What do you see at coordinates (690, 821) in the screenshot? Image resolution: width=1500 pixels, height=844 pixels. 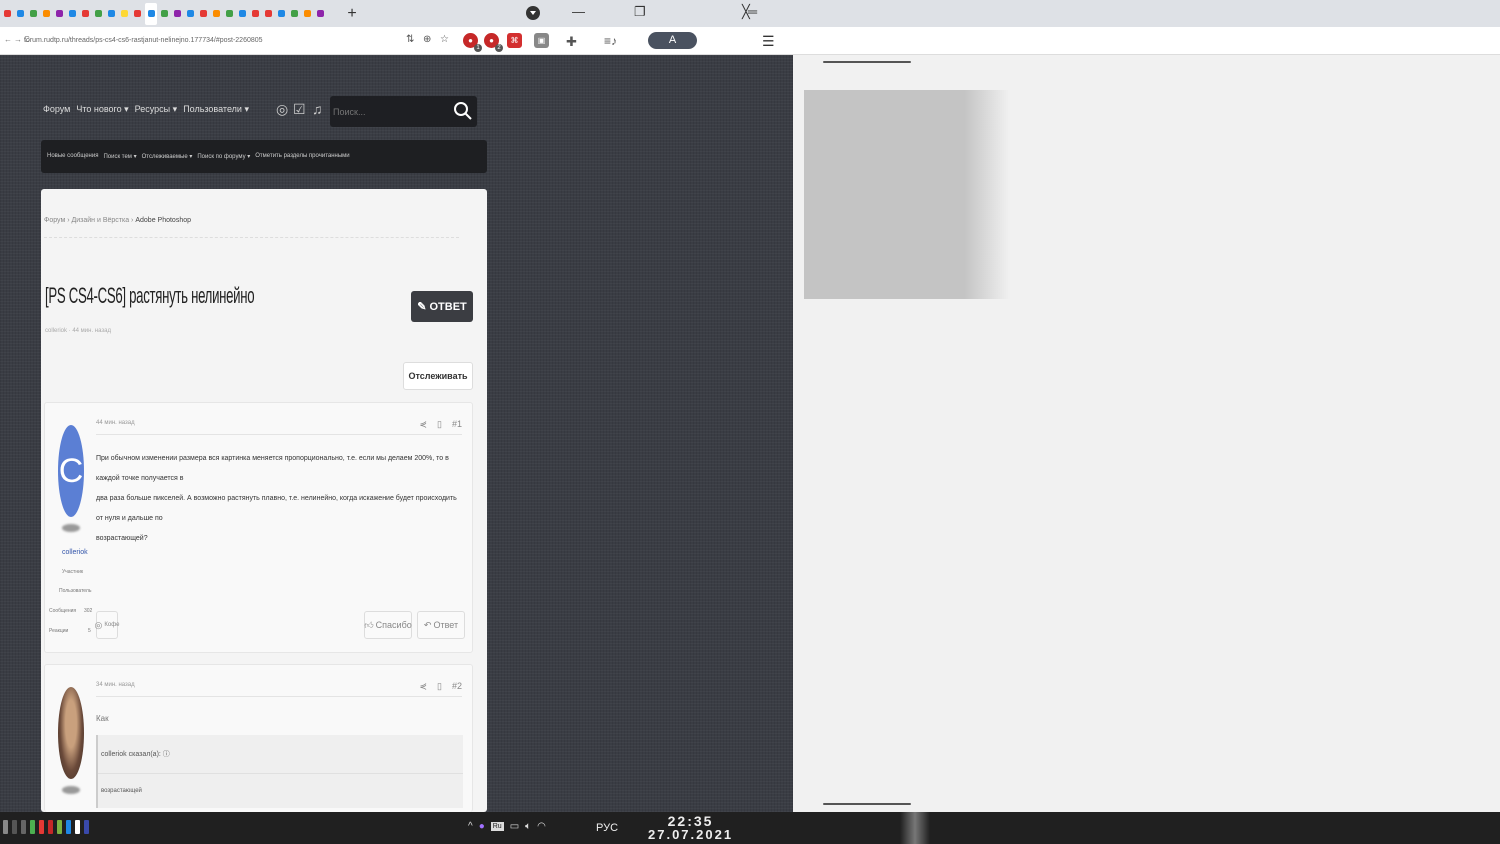 I see `clock-time: 22:35` at bounding box center [690, 821].